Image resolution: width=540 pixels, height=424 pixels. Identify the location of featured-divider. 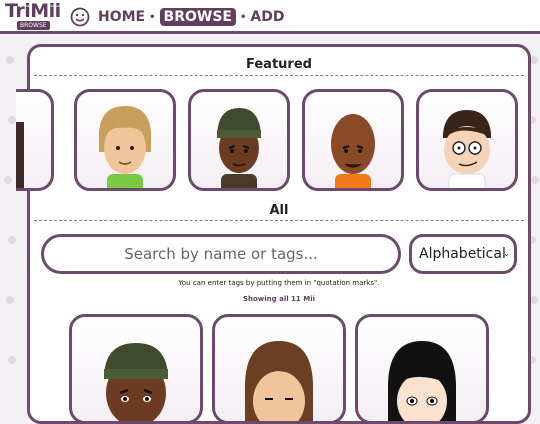
(279, 75).